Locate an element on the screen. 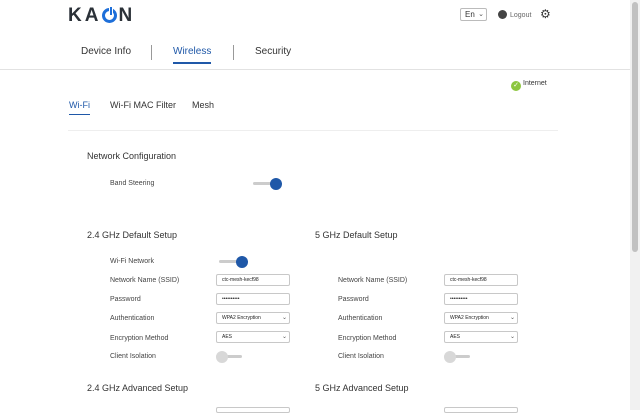  page-scrollbar is located at coordinates (635, 205).